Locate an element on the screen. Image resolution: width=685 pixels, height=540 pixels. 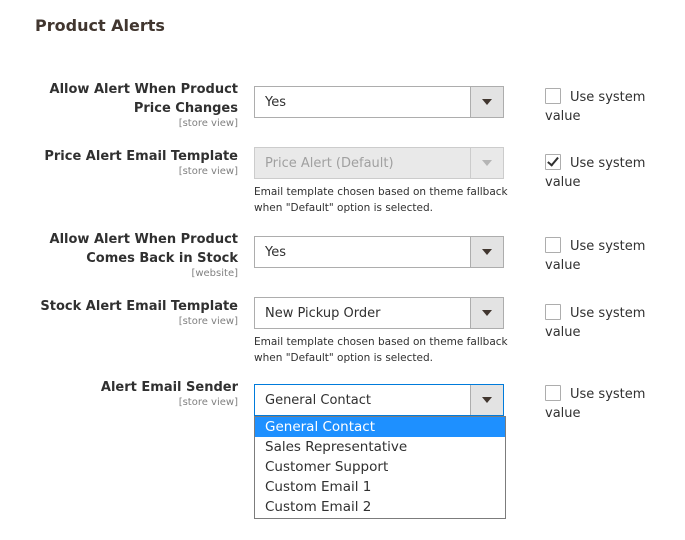
section-title: Product Alerts is located at coordinates (100, 25).